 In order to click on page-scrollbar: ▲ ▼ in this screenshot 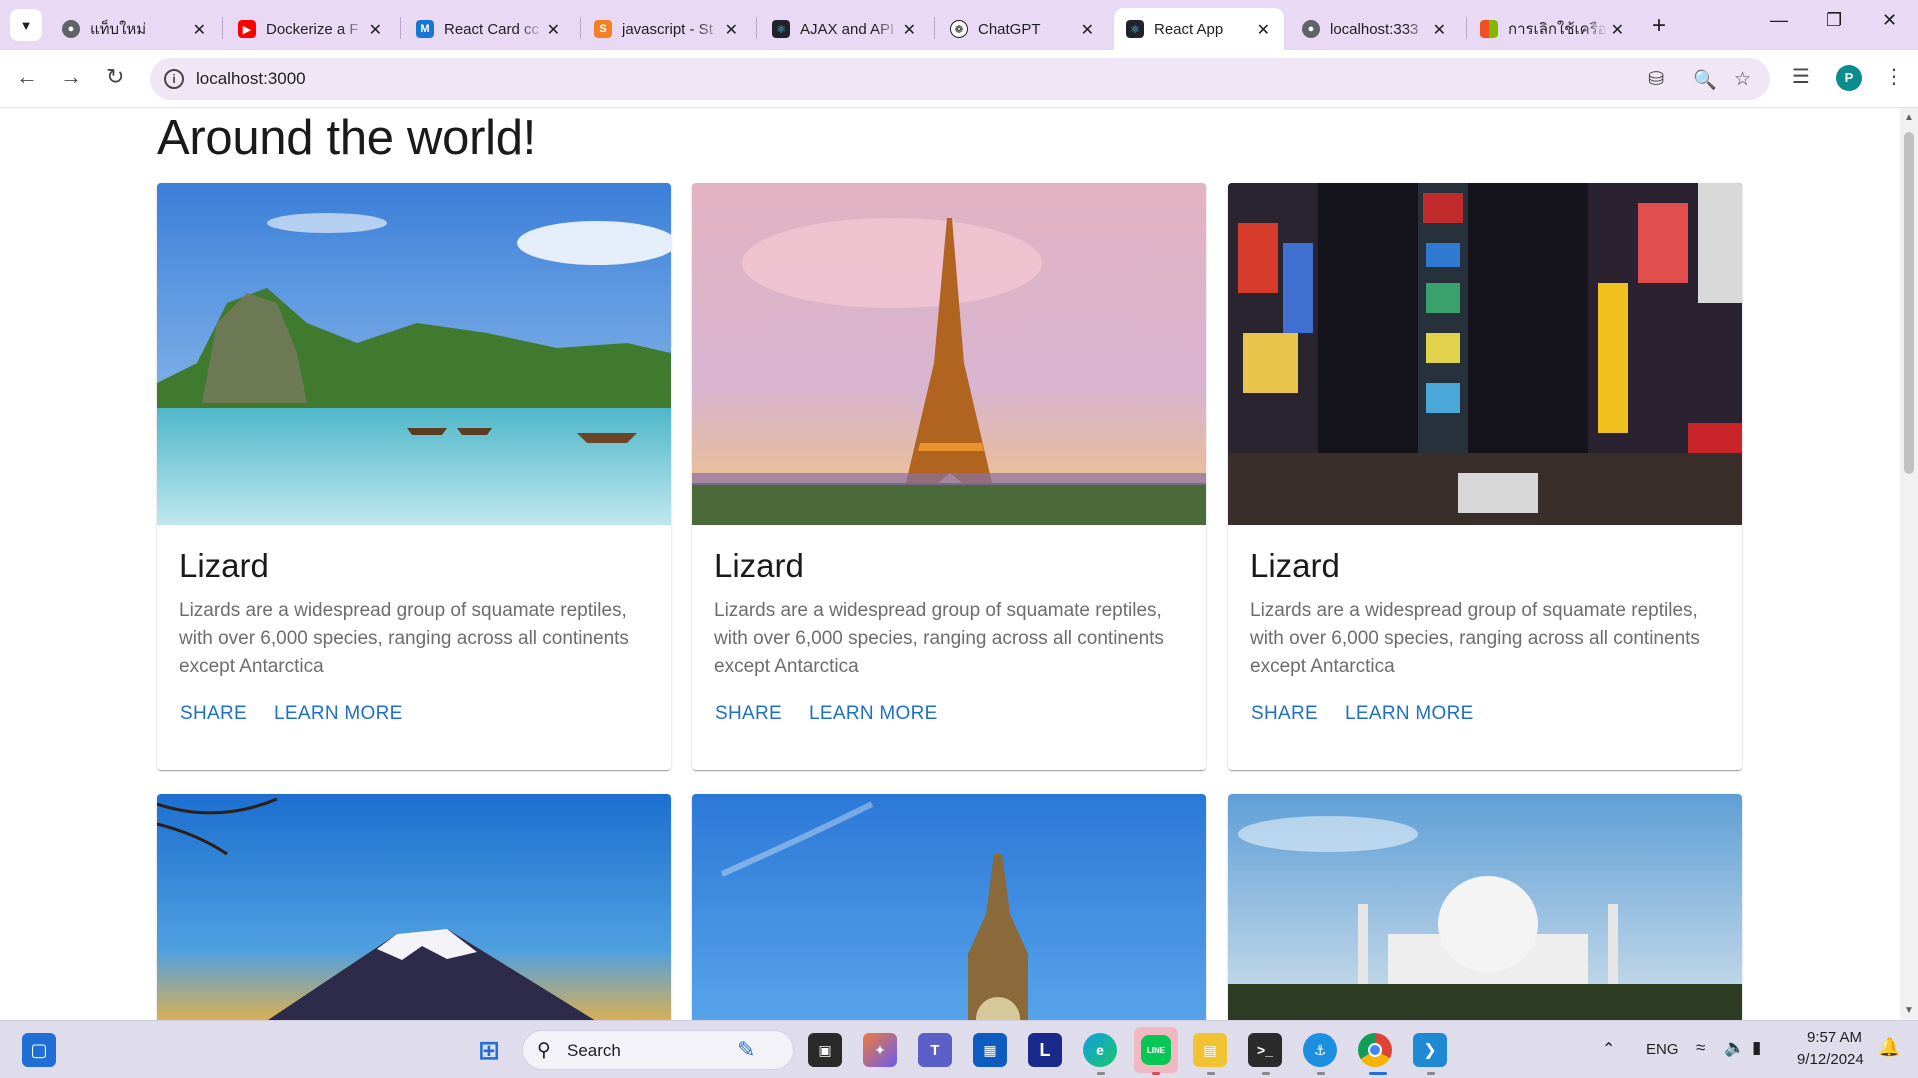, I will do `click(1909, 564)`.